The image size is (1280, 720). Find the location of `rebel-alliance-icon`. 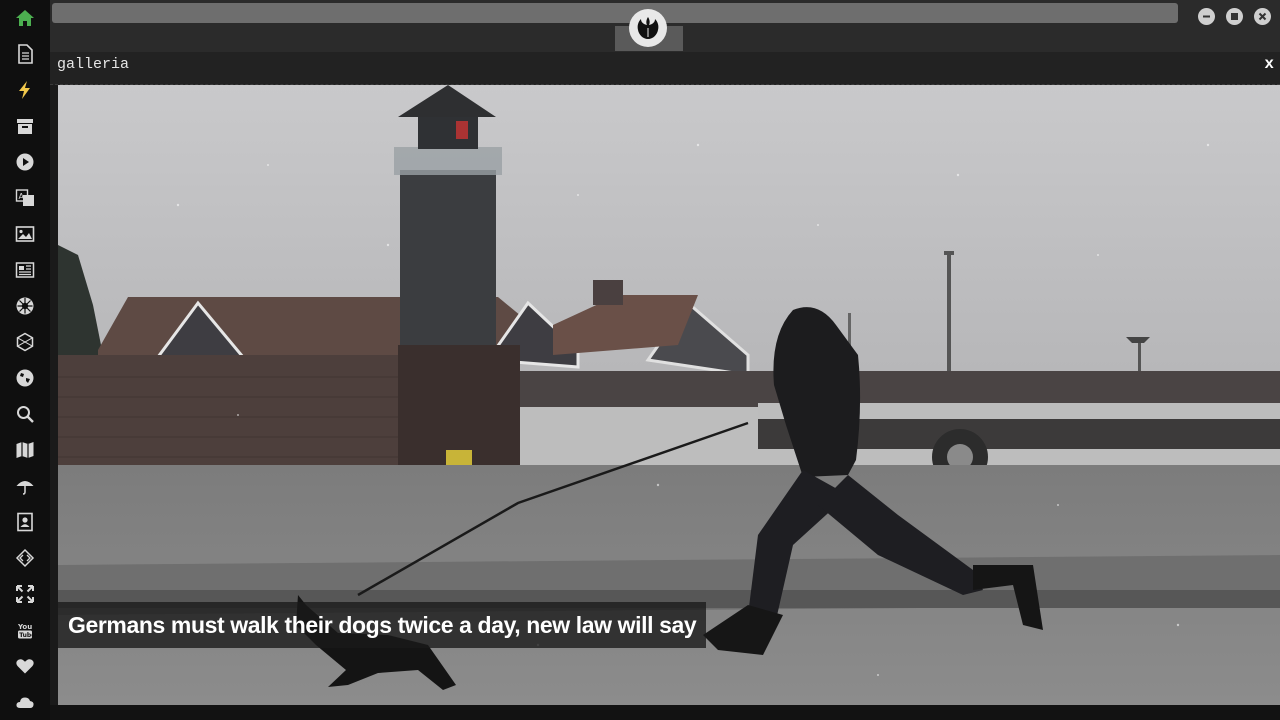

rebel-alliance-icon is located at coordinates (648, 28).